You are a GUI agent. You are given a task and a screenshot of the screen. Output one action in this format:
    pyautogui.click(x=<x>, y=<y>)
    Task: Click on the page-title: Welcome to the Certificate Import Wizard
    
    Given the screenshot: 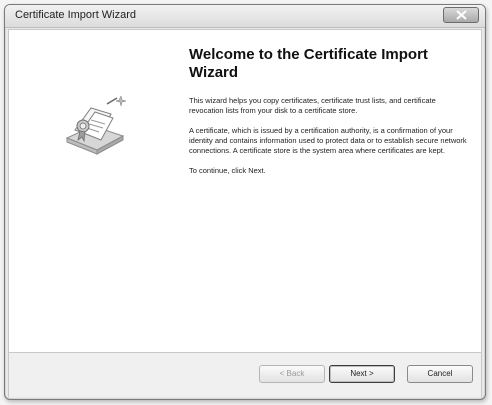 What is the action you would take?
    pyautogui.click(x=308, y=63)
    